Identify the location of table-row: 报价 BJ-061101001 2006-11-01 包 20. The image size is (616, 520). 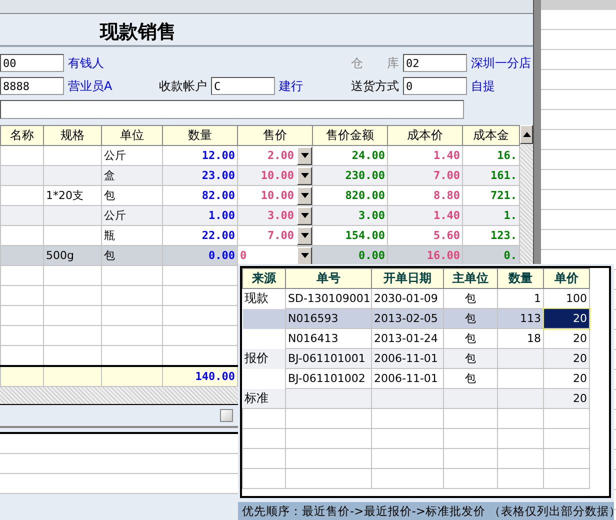
(416, 358).